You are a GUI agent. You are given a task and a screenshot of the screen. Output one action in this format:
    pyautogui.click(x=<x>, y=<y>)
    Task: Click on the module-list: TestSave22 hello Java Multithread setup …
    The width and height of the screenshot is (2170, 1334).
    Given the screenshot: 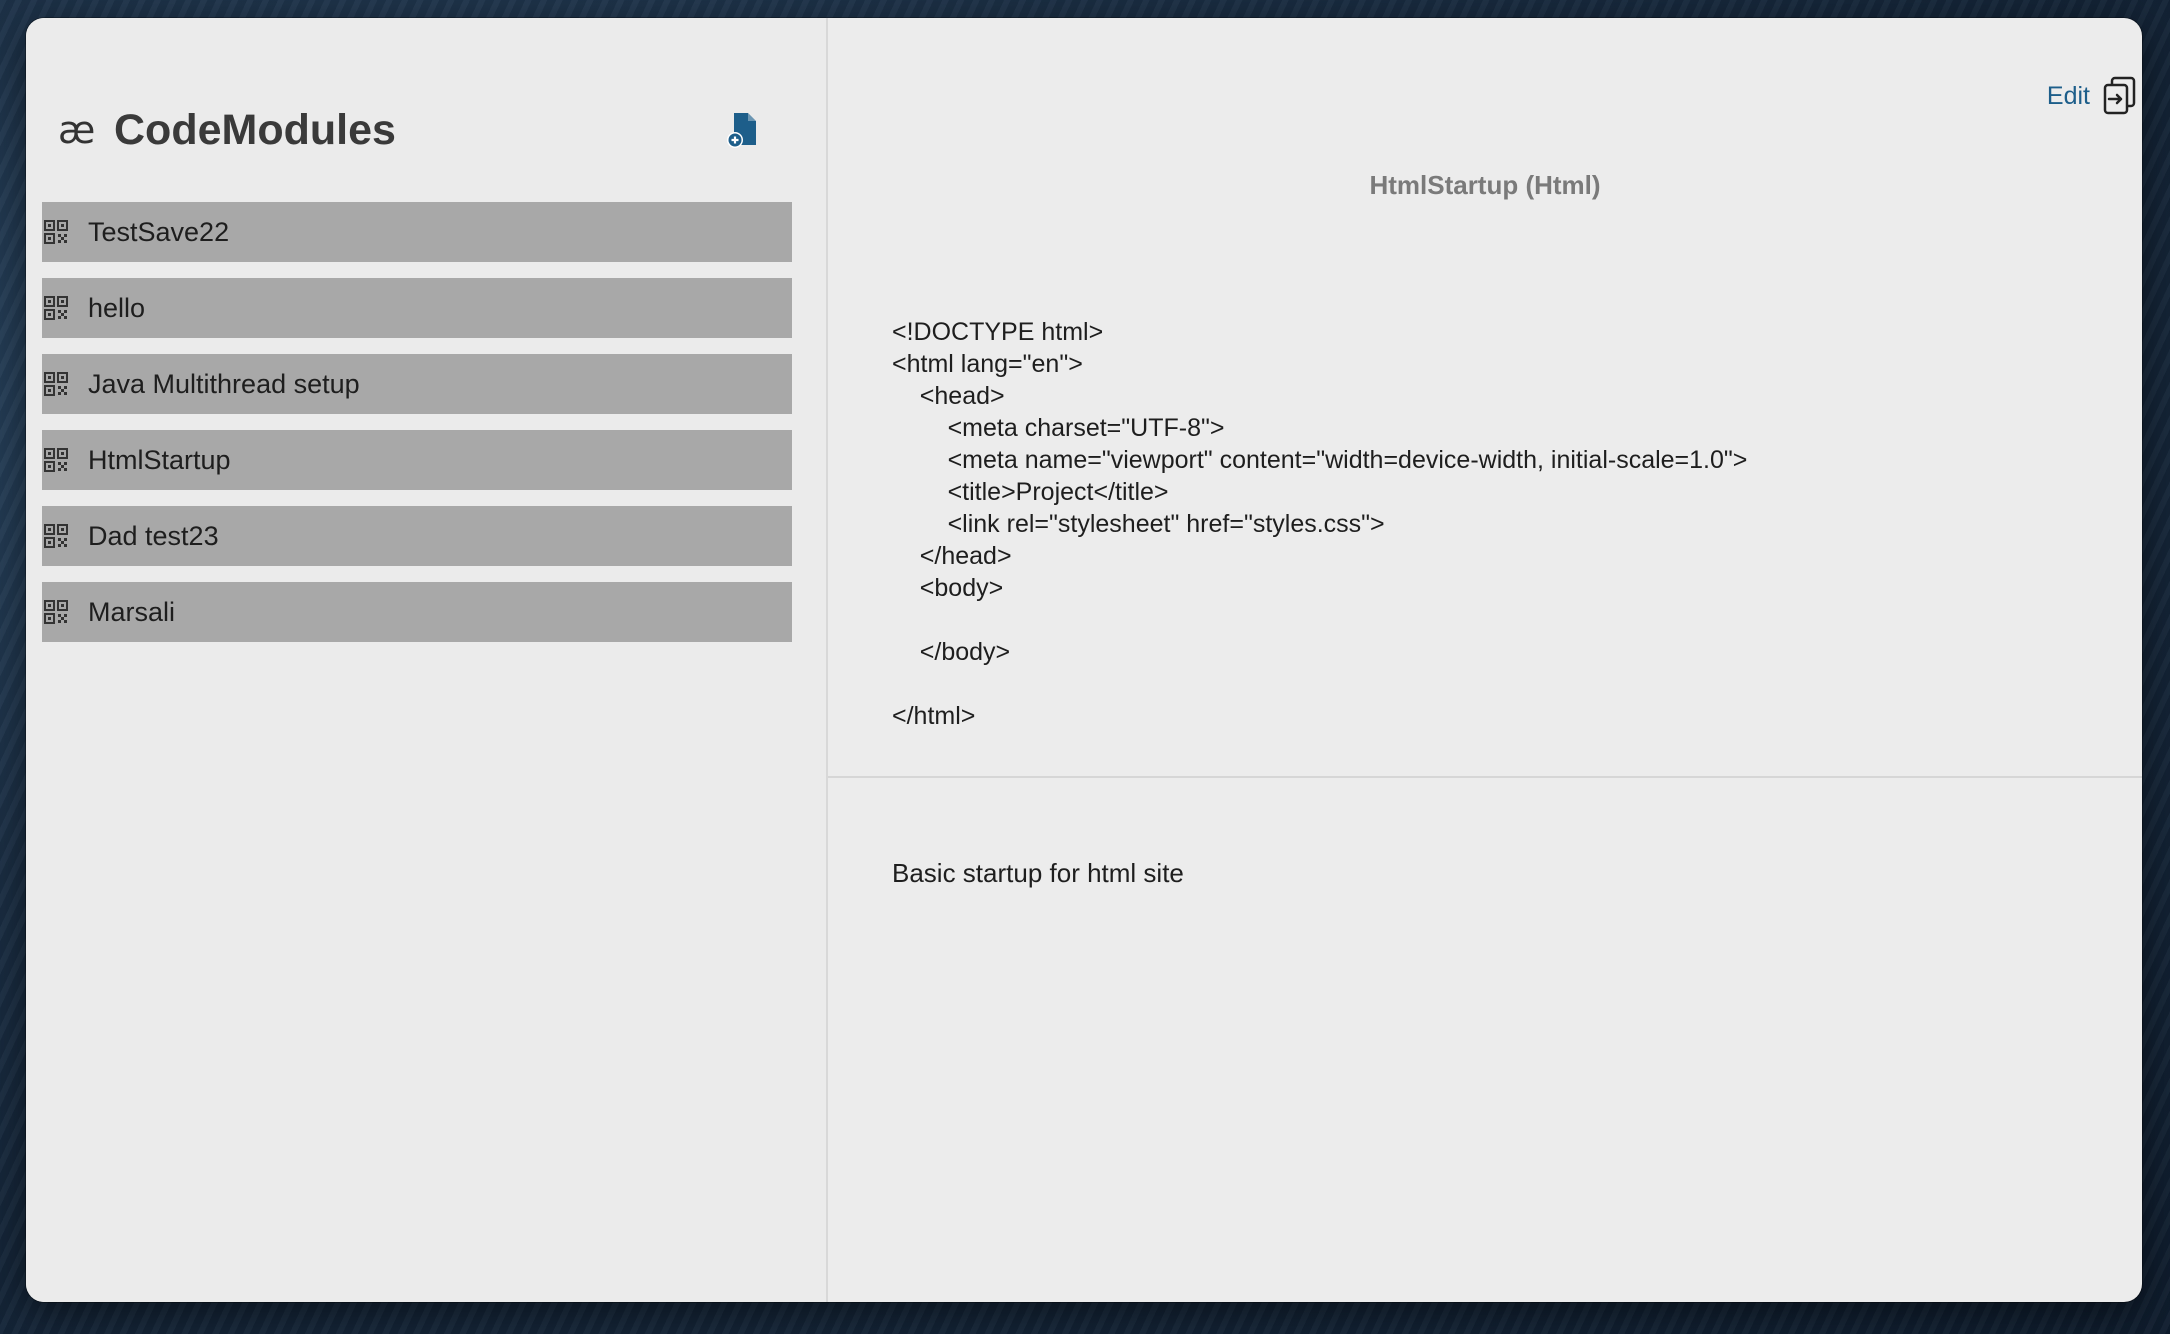 What is the action you would take?
    pyautogui.click(x=417, y=430)
    